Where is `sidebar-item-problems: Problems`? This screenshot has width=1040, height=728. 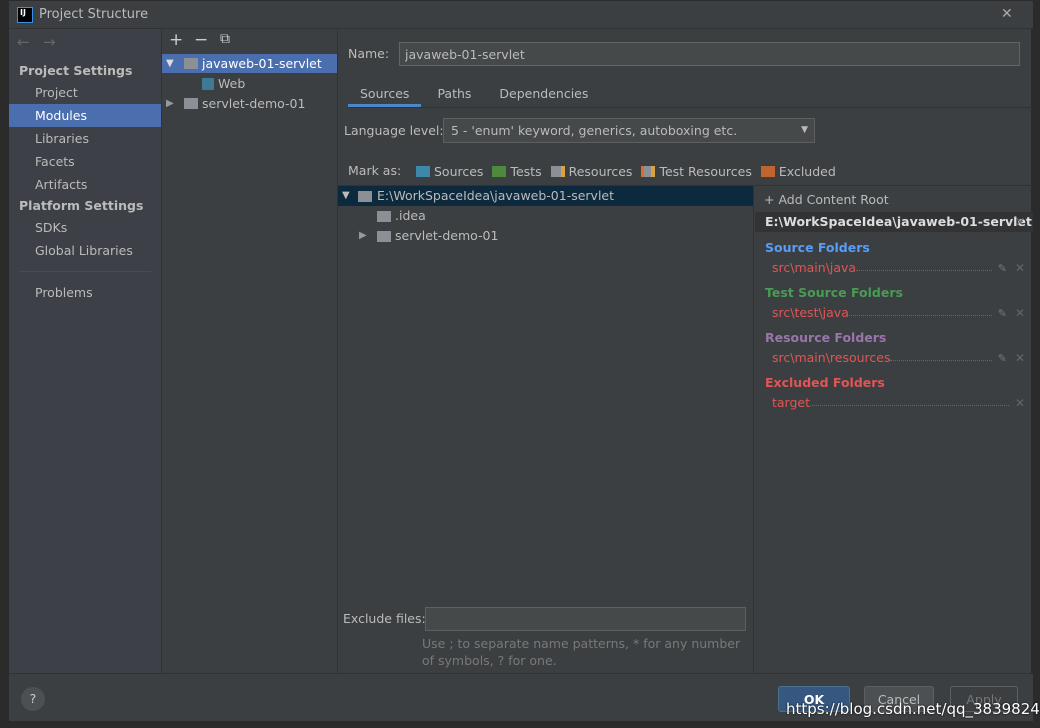
sidebar-item-problems: Problems is located at coordinates (85, 292).